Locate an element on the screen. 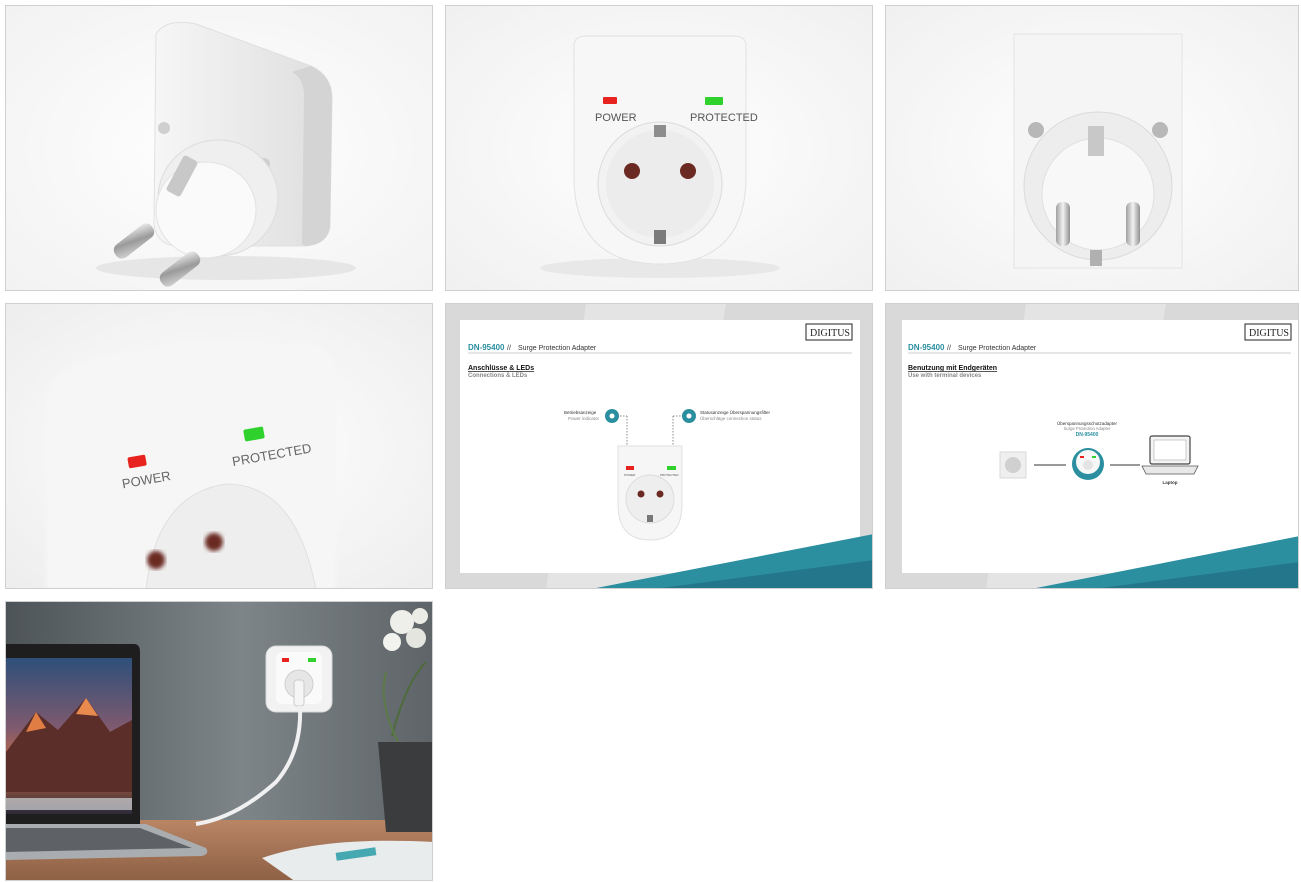 The image size is (1301, 882). slide1-heading-de: Anschlüsse & LEDs is located at coordinates (501, 368).